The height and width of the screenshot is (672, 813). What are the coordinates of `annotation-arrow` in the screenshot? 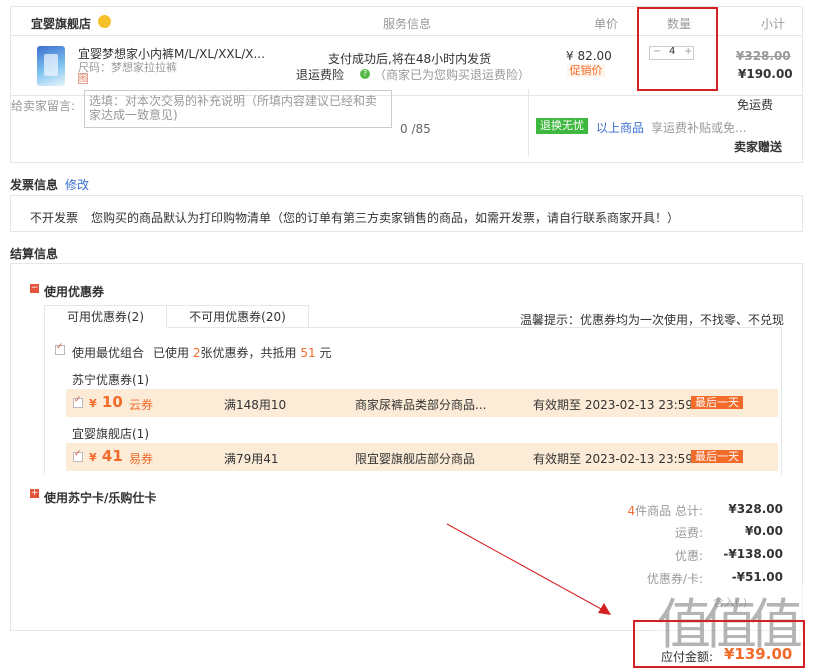 It's located at (528, 569).